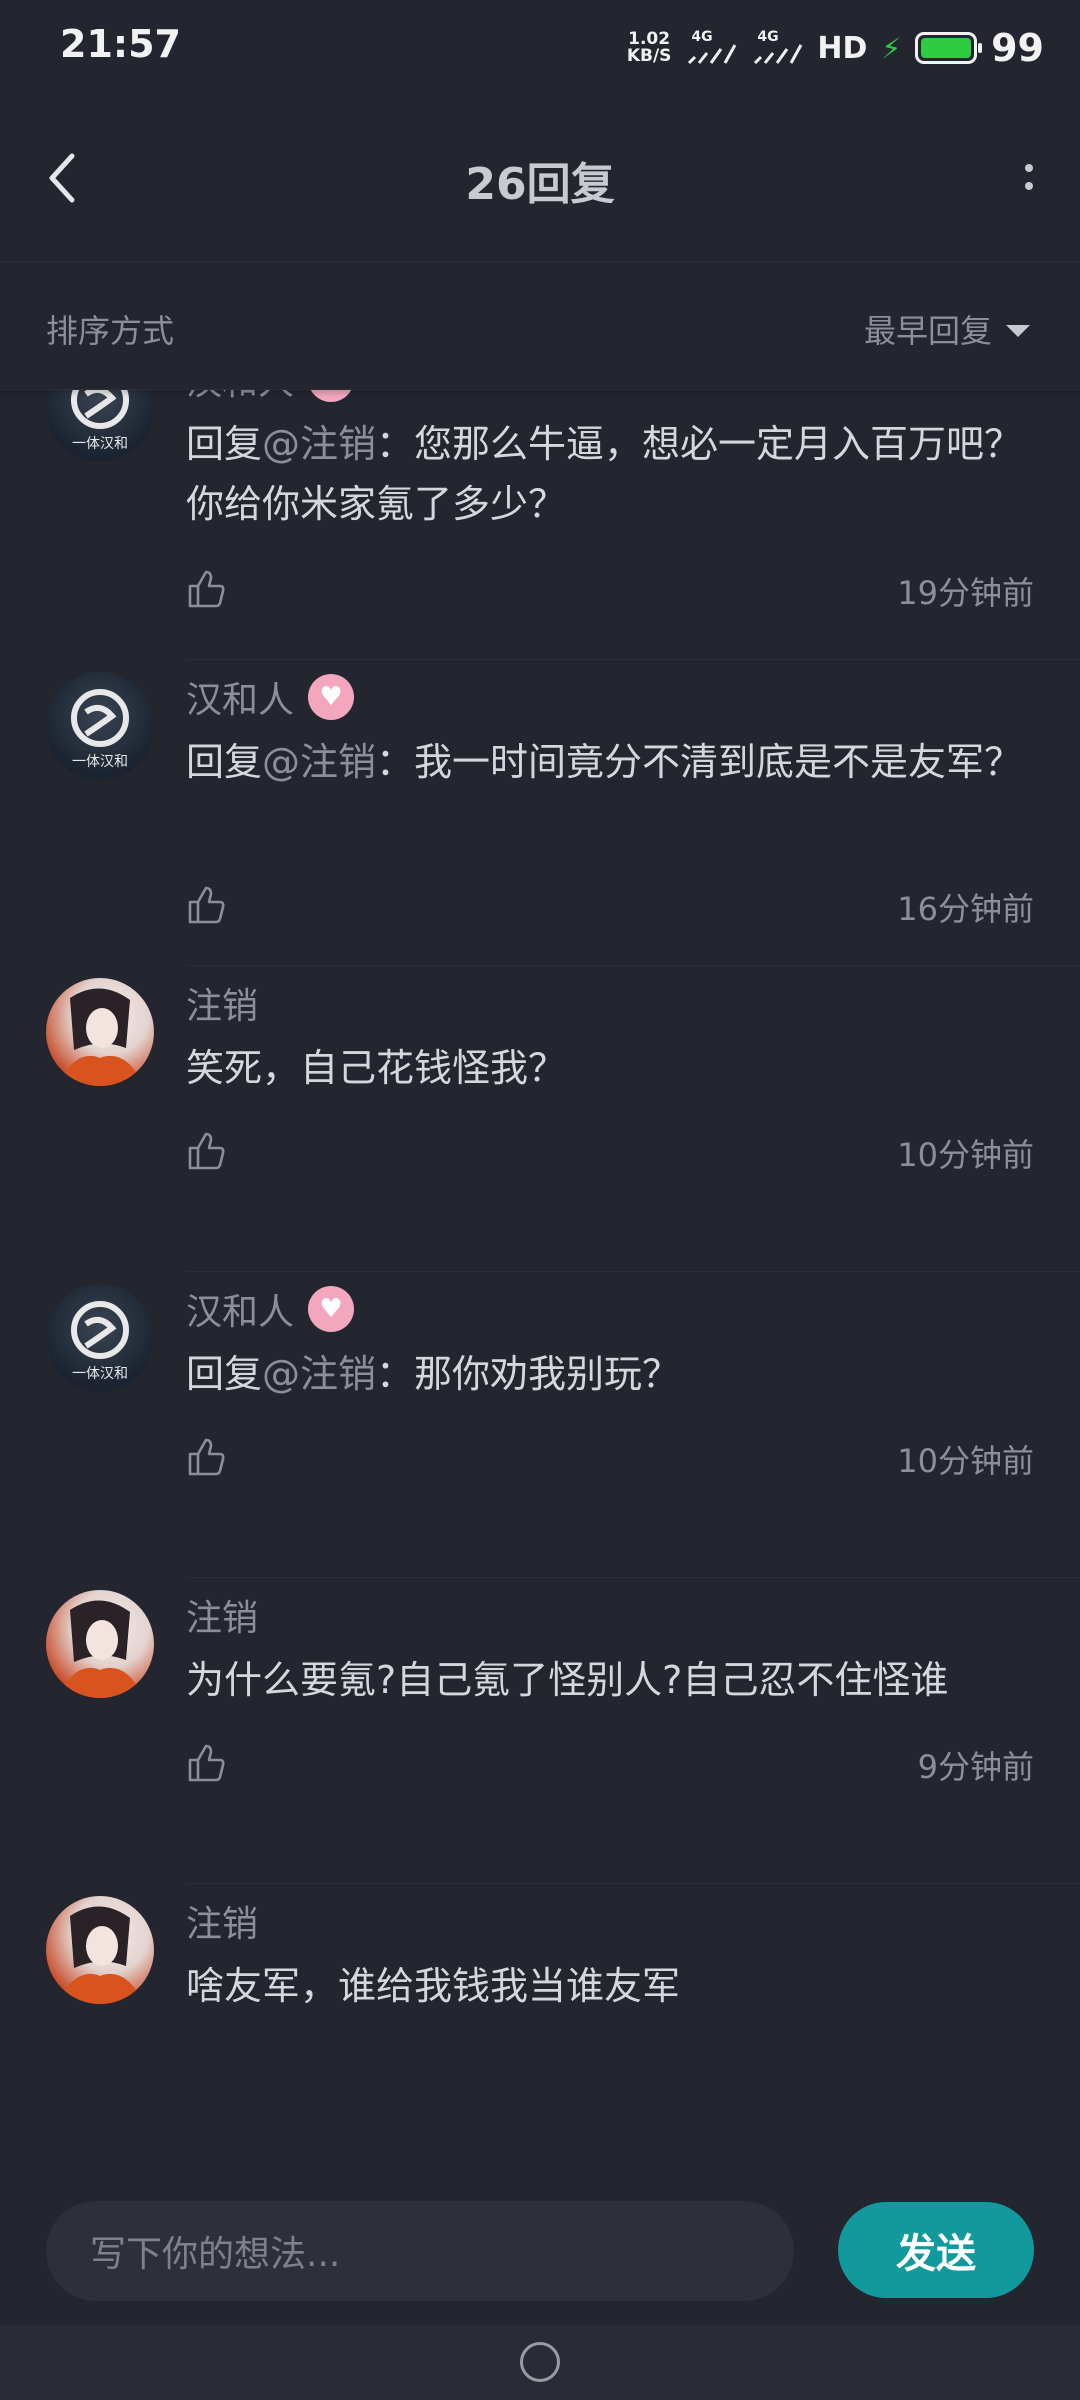 Image resolution: width=1080 pixels, height=2400 pixels. I want to click on reply-text: 笑死，自己花钱怪我？, so click(376, 1068).